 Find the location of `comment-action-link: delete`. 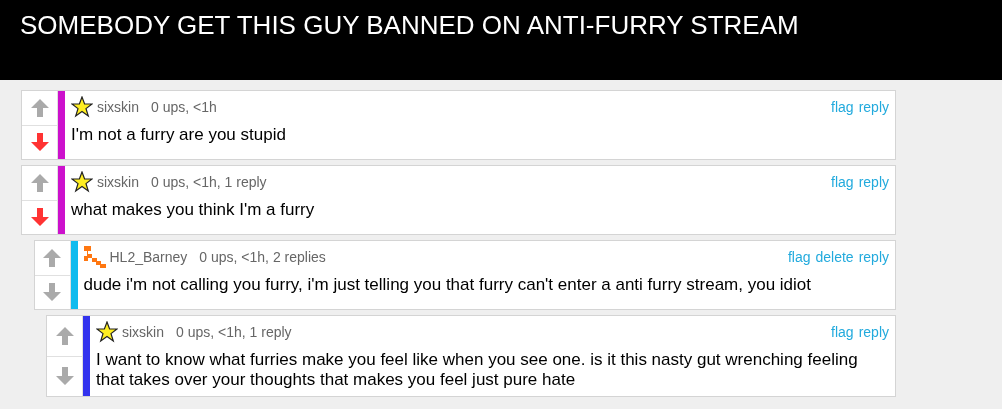

comment-action-link: delete is located at coordinates (834, 257).